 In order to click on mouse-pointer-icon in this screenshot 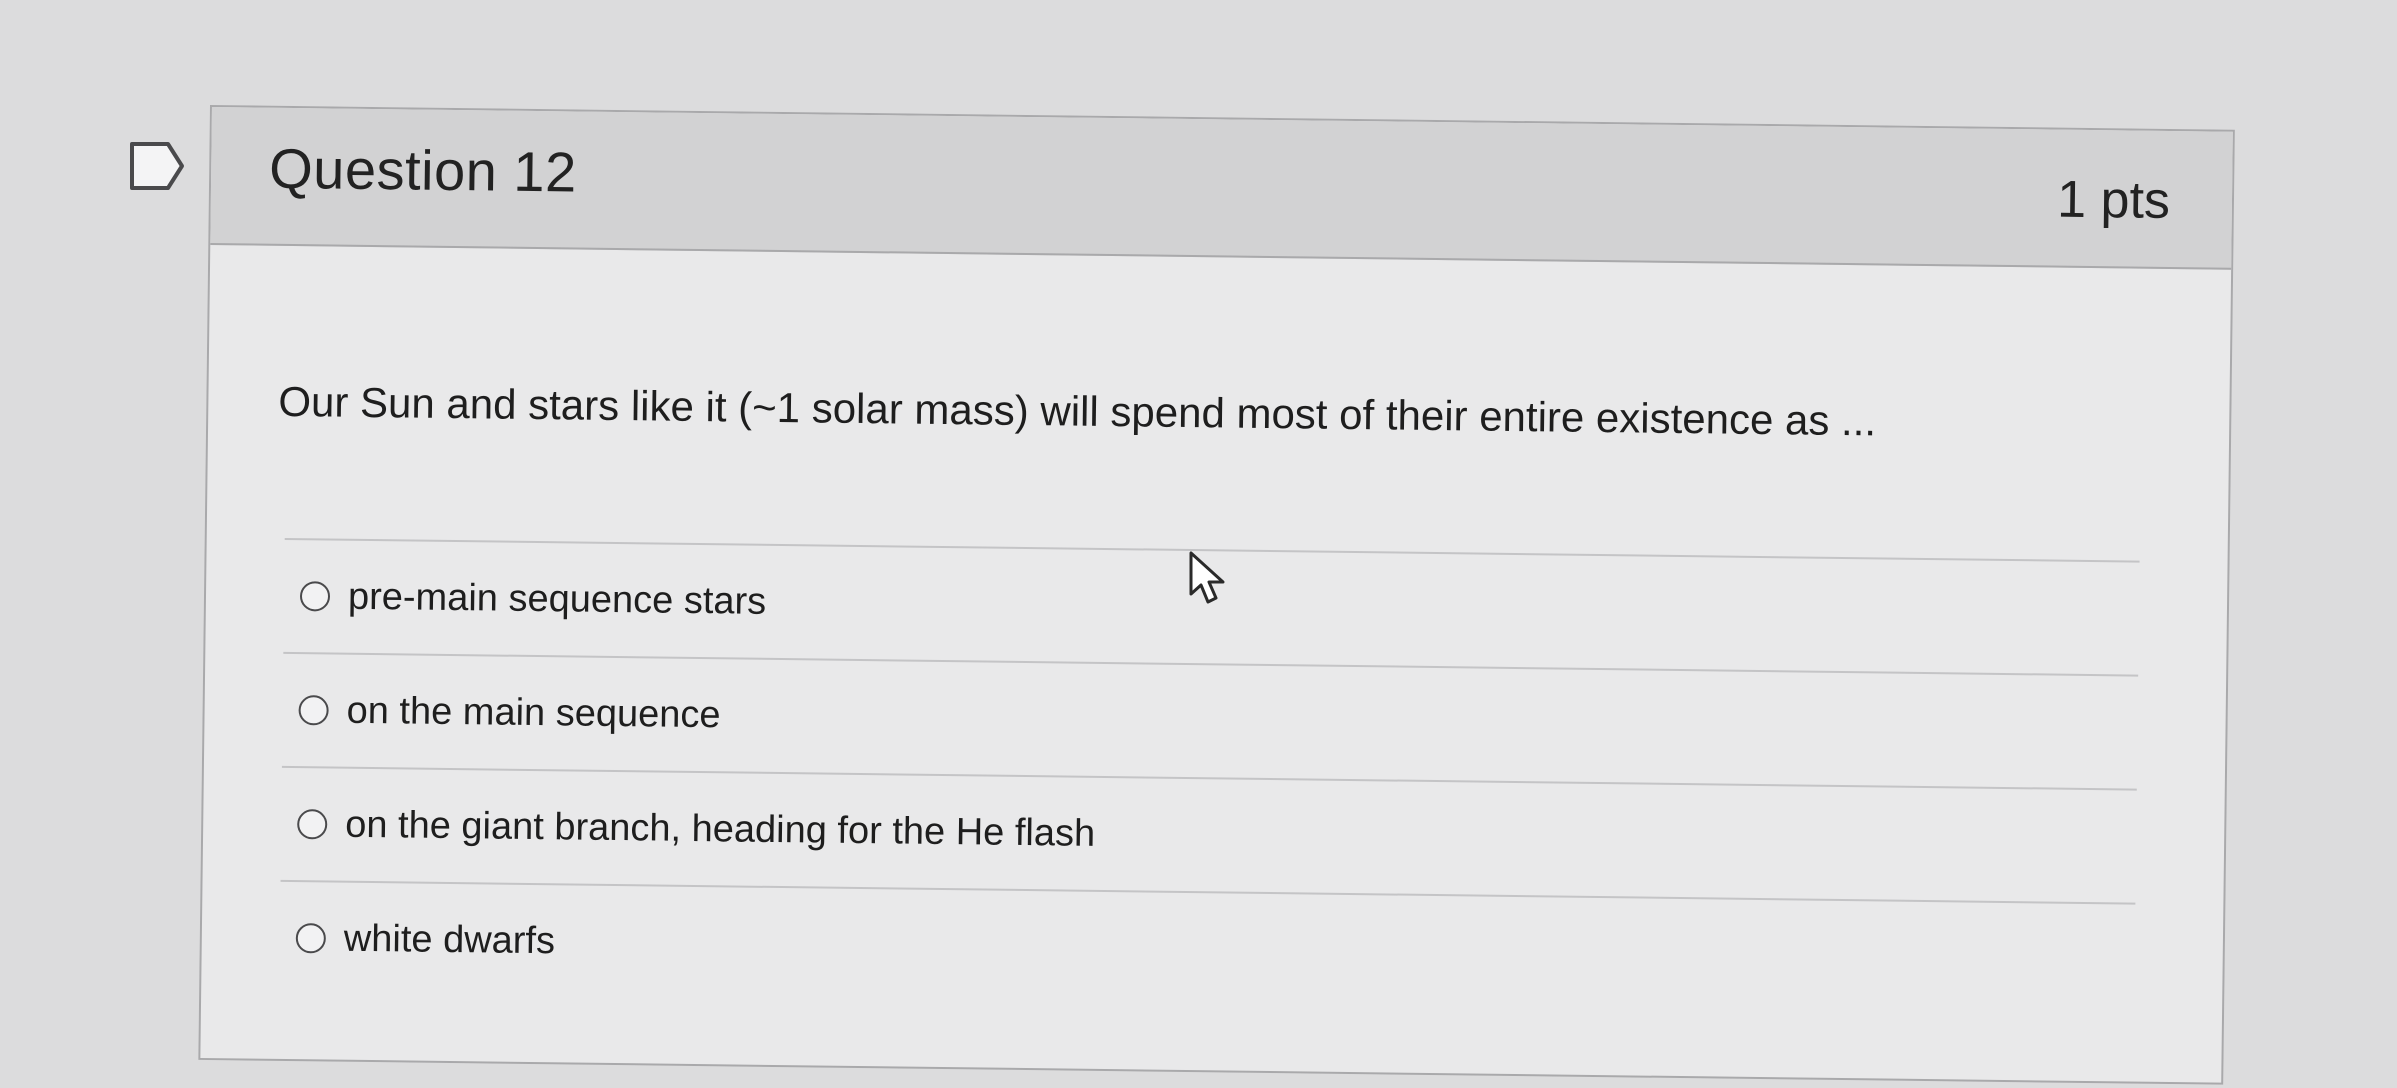, I will do `click(1208, 578)`.